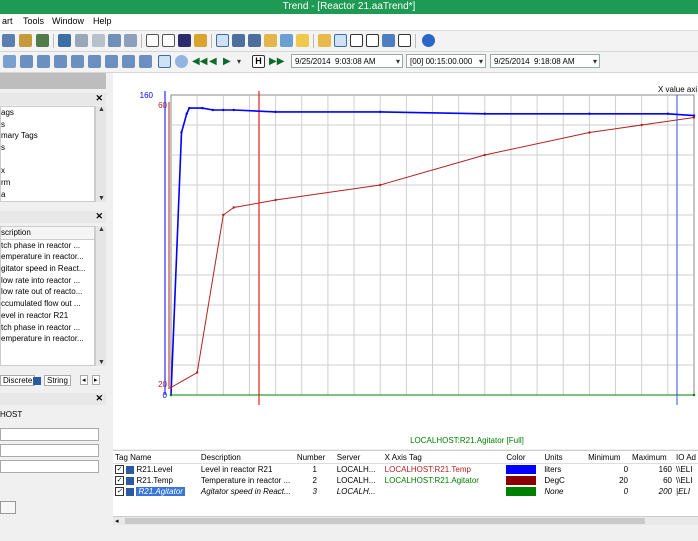  What do you see at coordinates (243, 61) in the screenshot?
I see `next-dropdown-icon: ▾` at bounding box center [243, 61].